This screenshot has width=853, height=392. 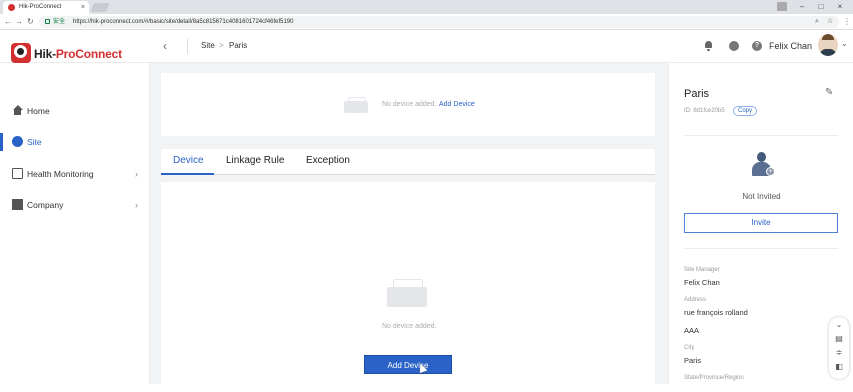 What do you see at coordinates (457, 105) in the screenshot?
I see `add-device-link: Add Device` at bounding box center [457, 105].